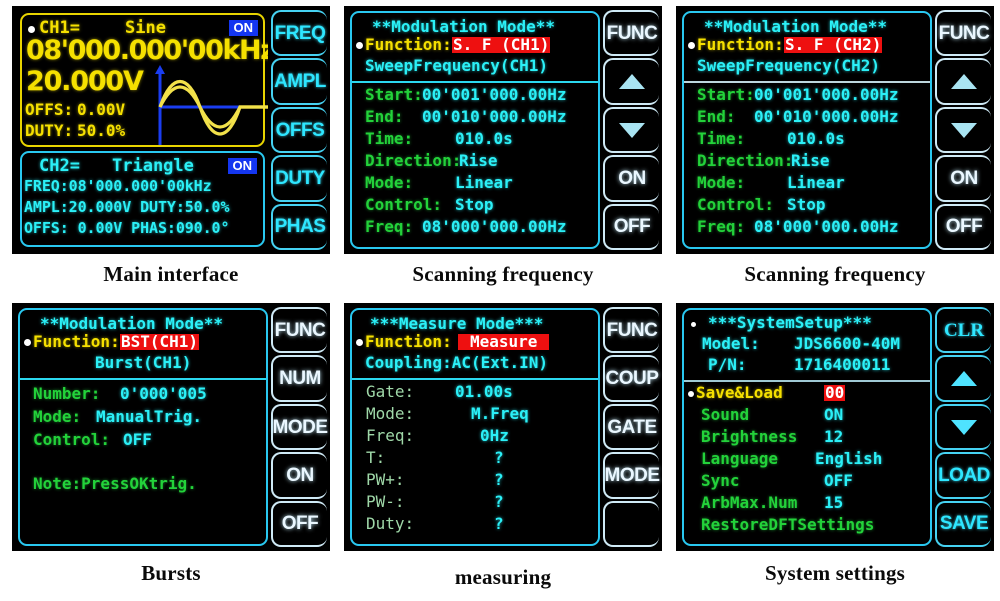 The height and width of the screenshot is (601, 1000). Describe the element at coordinates (299, 378) in the screenshot. I see `button-num: NUM` at that location.